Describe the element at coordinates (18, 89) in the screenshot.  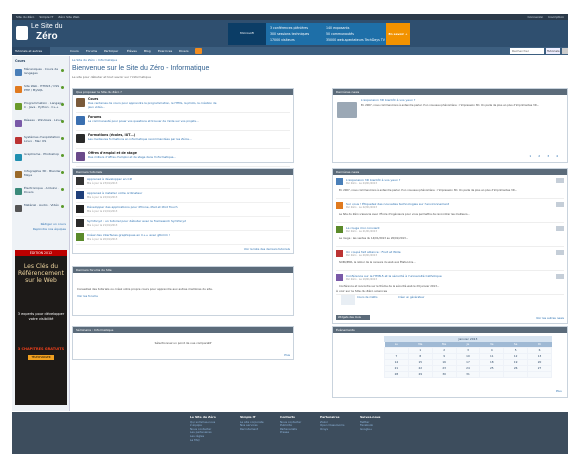
I see `category-icon` at that location.